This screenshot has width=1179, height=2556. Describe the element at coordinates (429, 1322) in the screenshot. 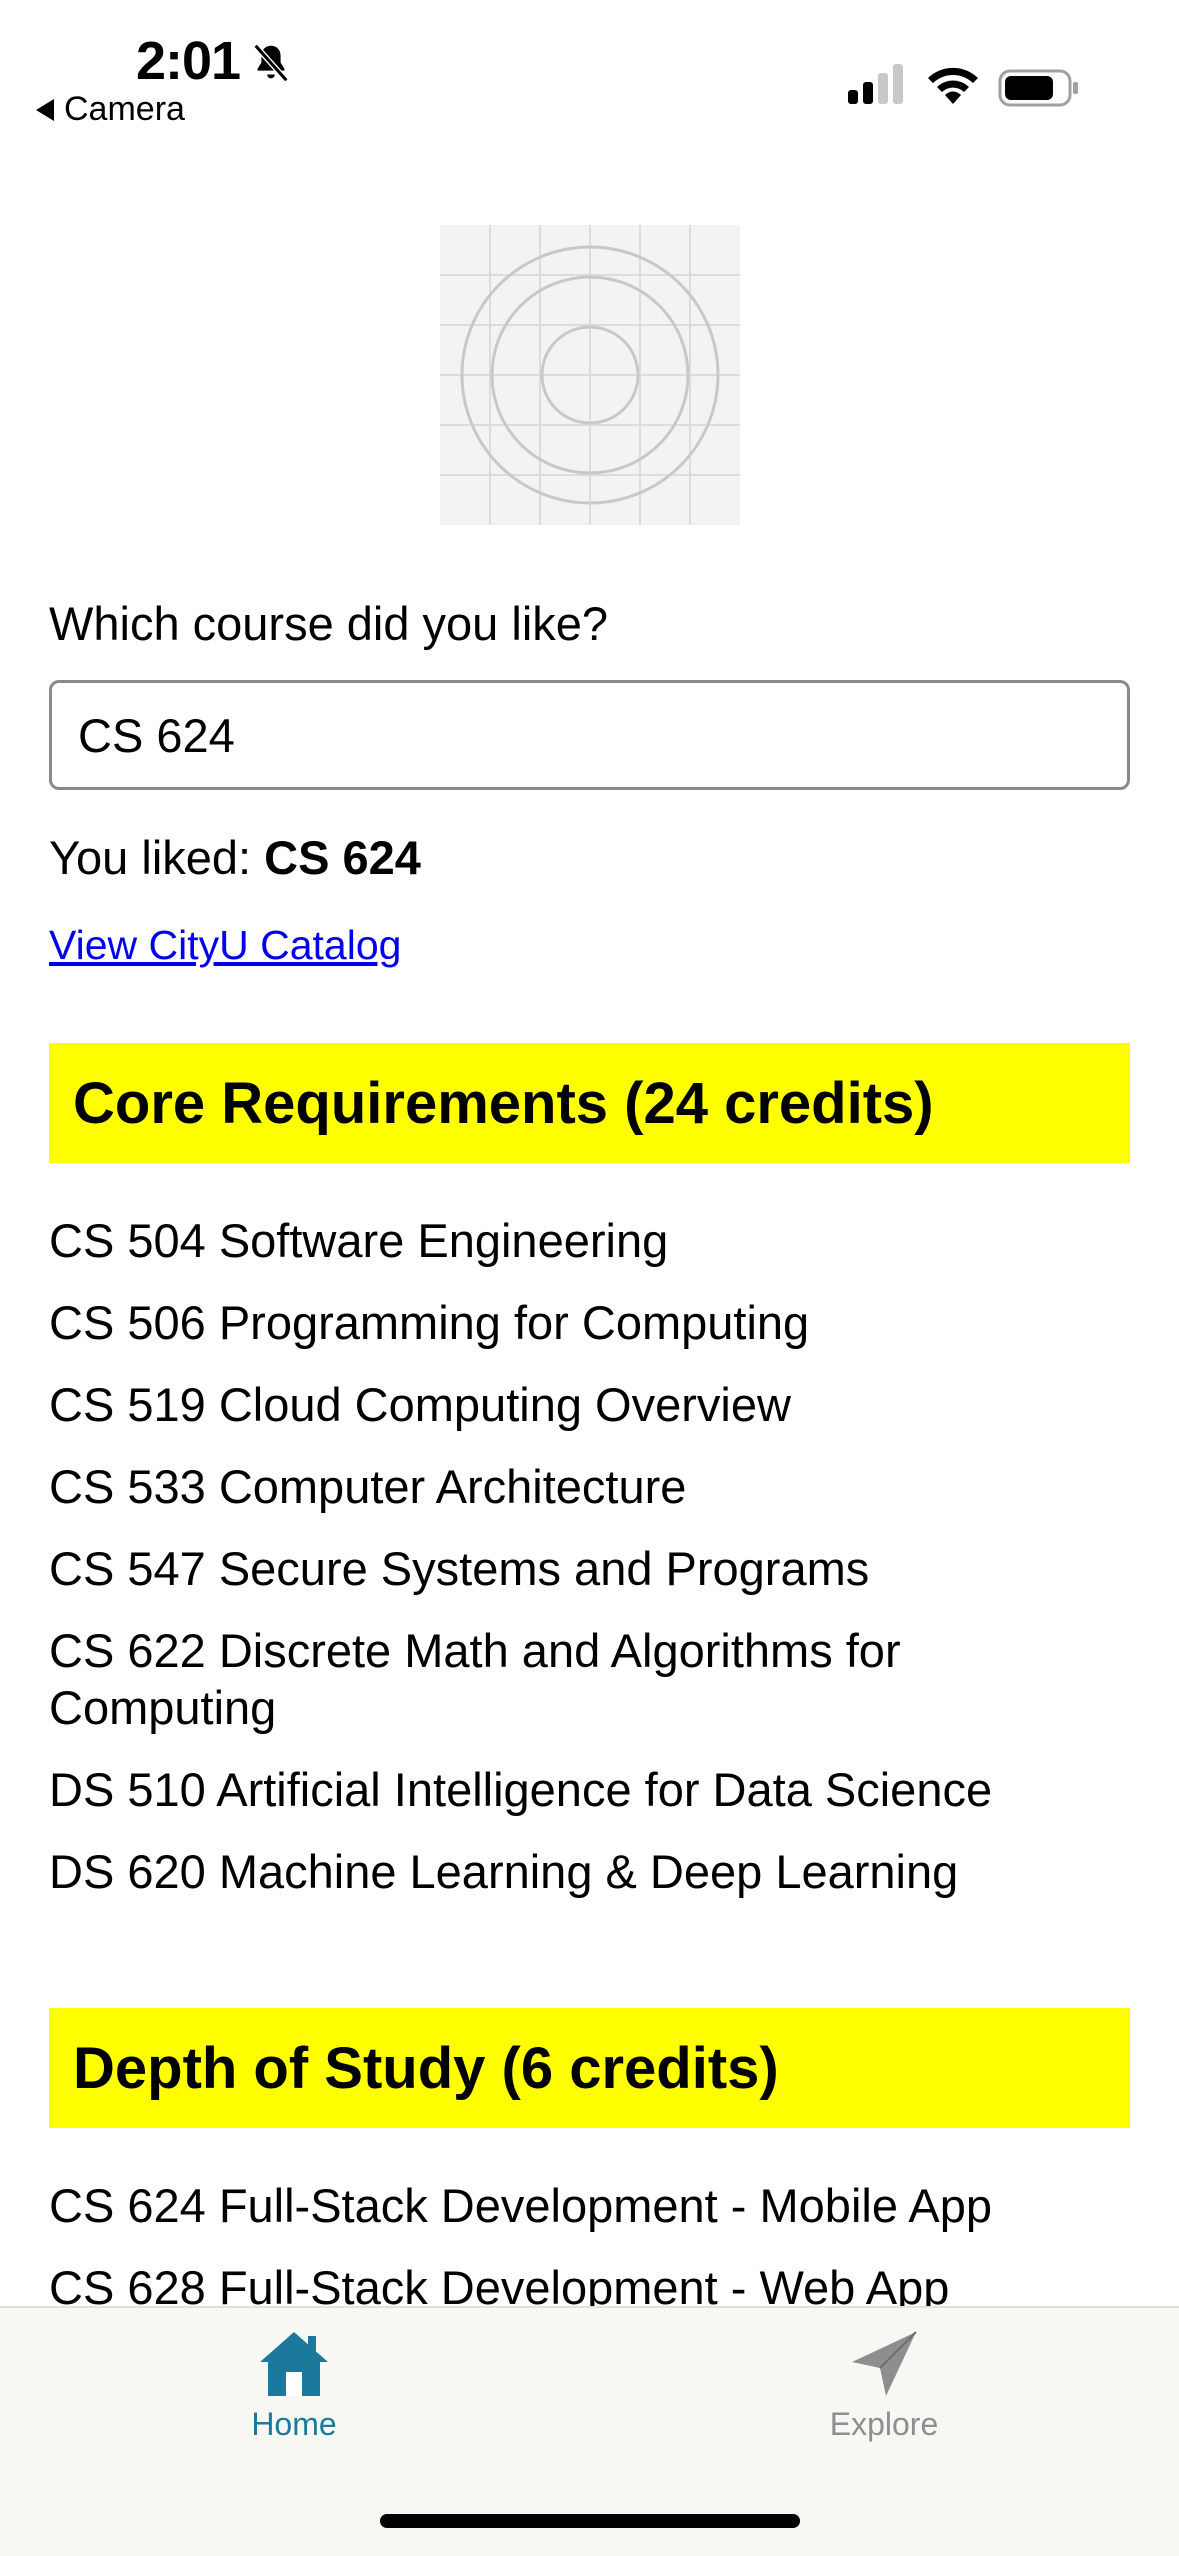

I see `course-item: CS 506 Programming for Computing` at that location.